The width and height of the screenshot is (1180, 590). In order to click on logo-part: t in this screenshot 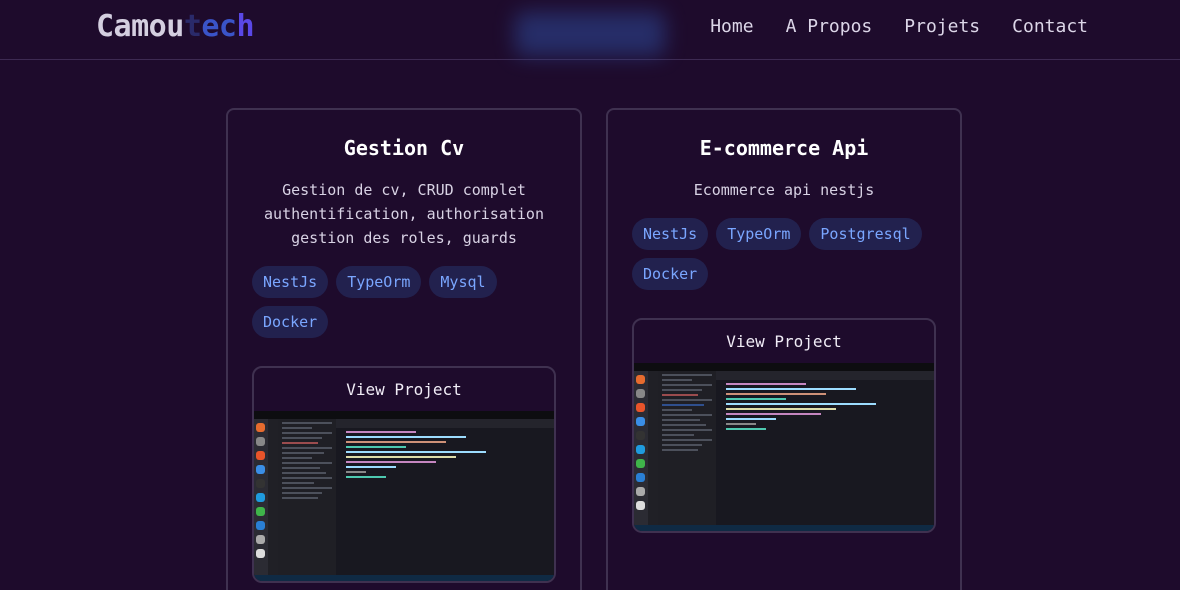, I will do `click(192, 26)`.